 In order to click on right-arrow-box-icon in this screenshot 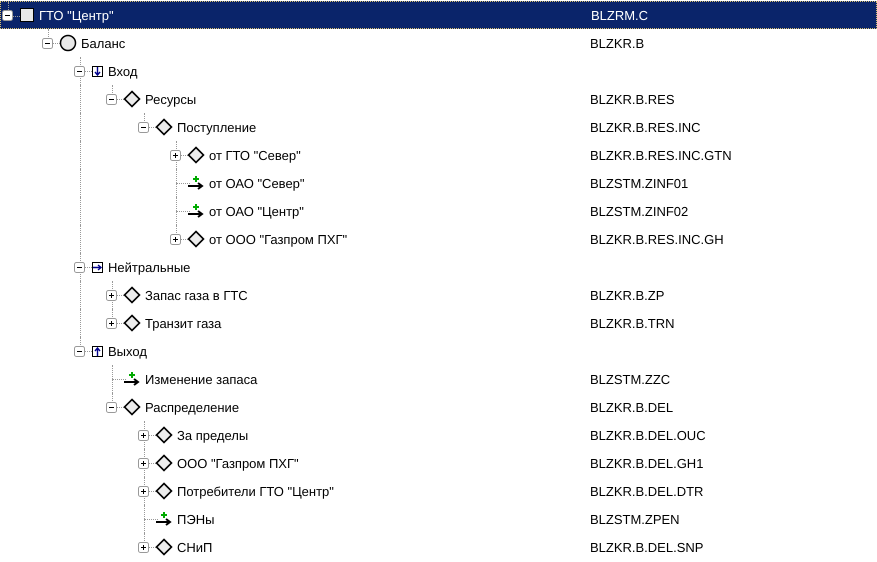, I will do `click(97, 267)`.